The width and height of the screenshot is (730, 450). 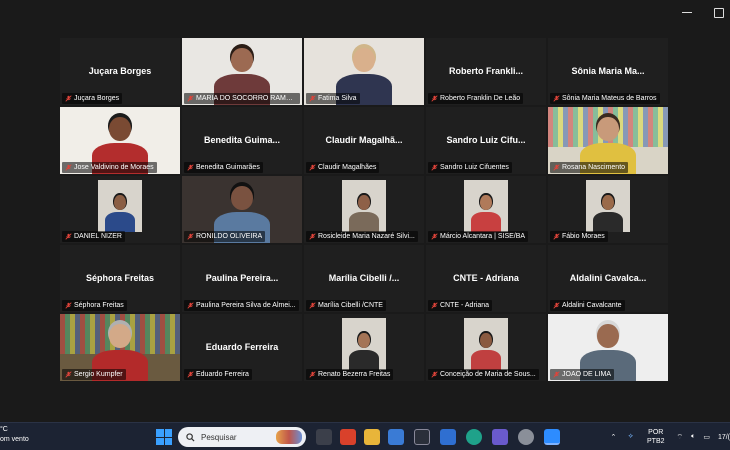 I want to click on participant-tile: Claudir Magalhã... Claudir Magalhães, so click(x=364, y=140).